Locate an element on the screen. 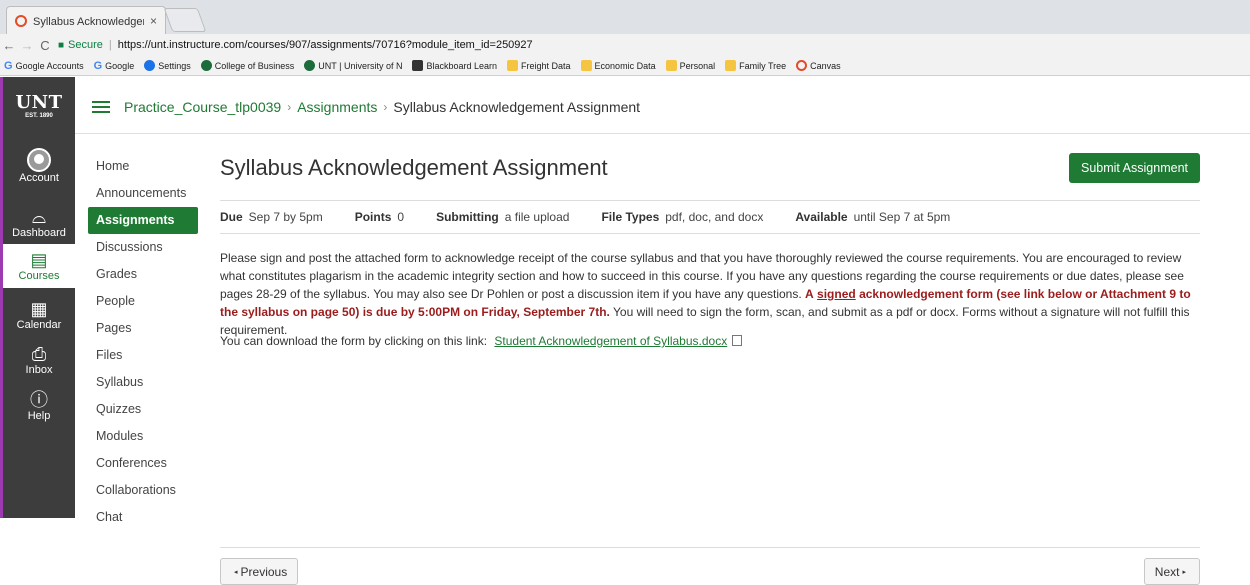  bookmark-item: Economic Data is located at coordinates (618, 65).